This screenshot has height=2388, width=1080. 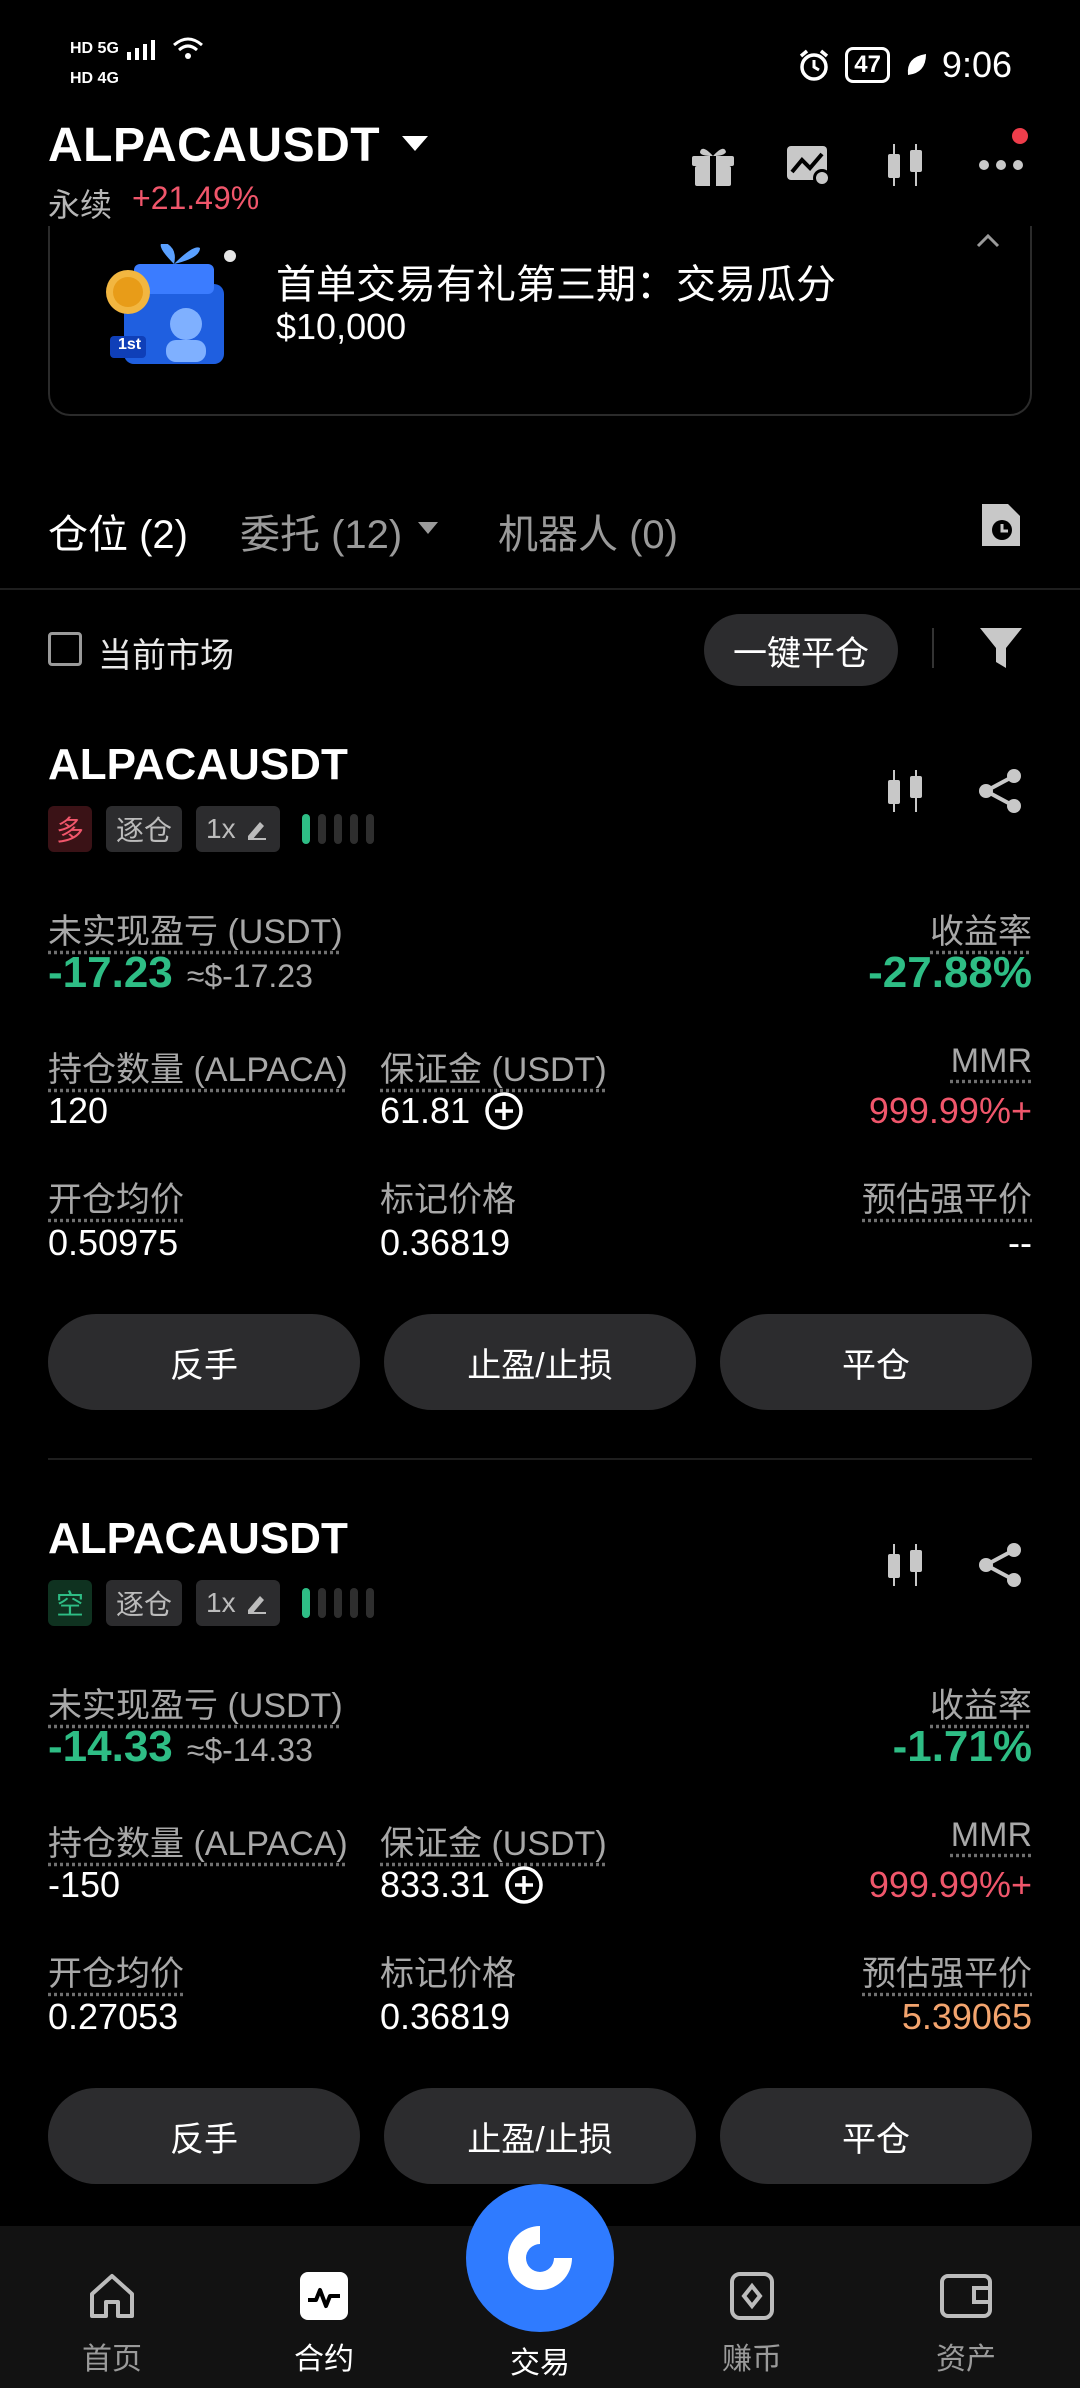 What do you see at coordinates (540, 2363) in the screenshot?
I see `nav-label: 交易` at bounding box center [540, 2363].